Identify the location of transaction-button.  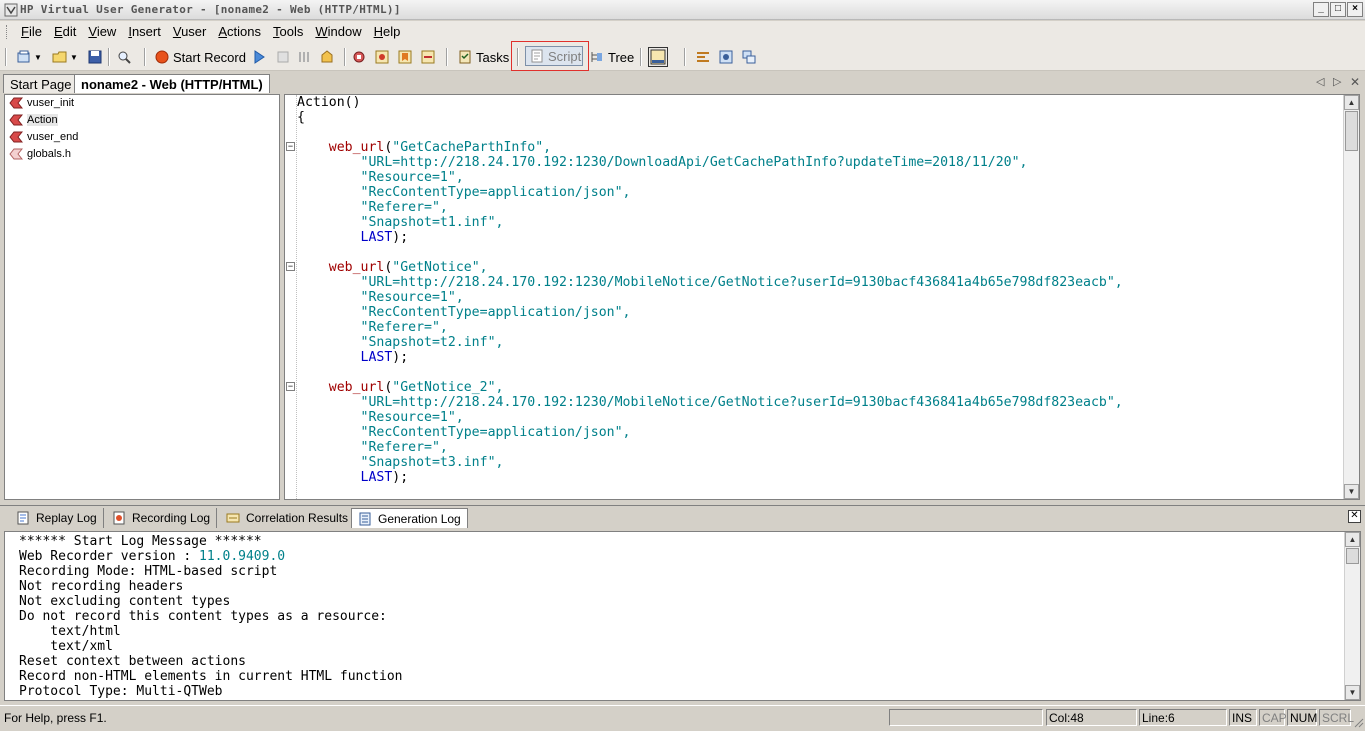
(428, 57).